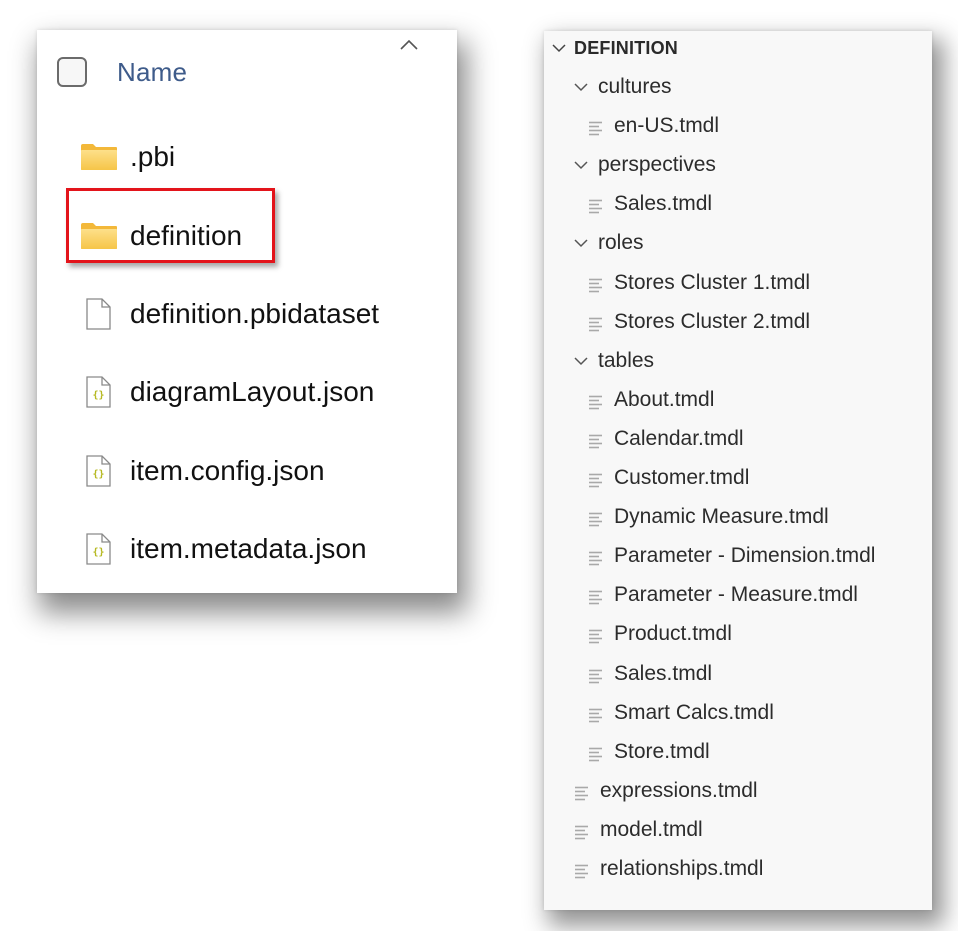 The height and width of the screenshot is (931, 958). I want to click on tree-item-label: Dynamic Measure.tmdl, so click(721, 516).